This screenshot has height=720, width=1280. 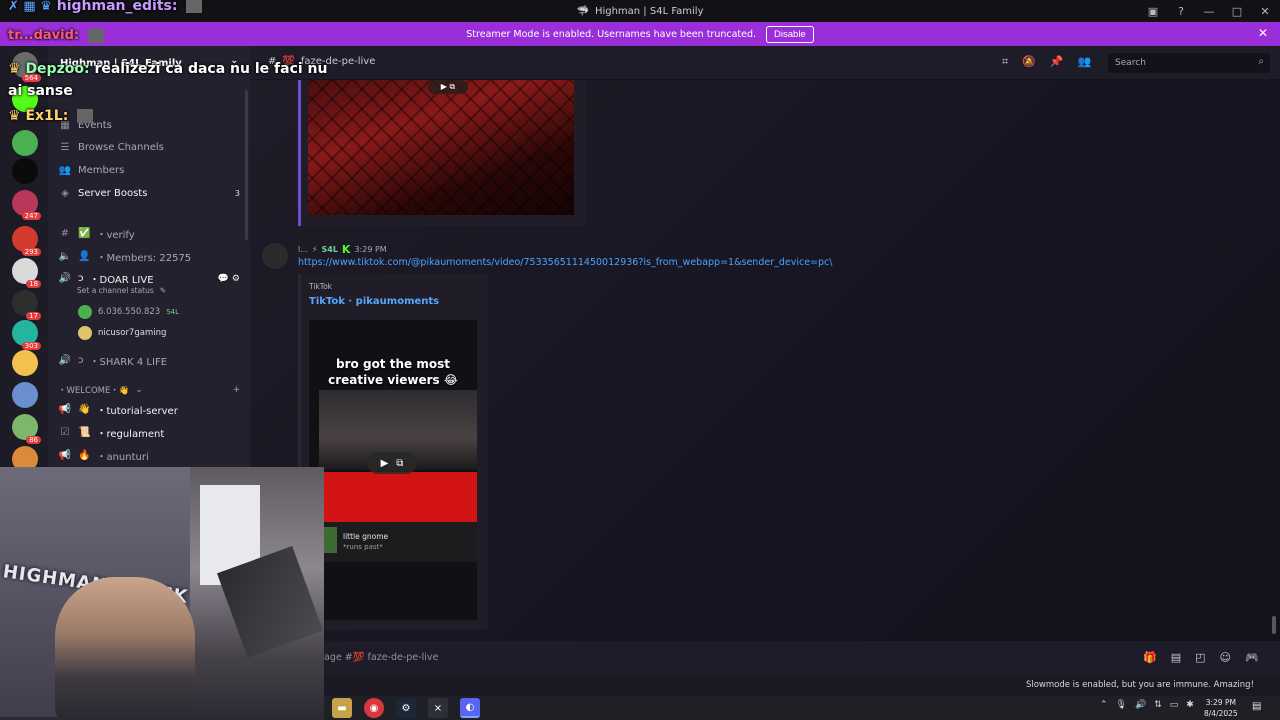 What do you see at coordinates (470, 708) in the screenshot?
I see `discord-icon: ◐` at bounding box center [470, 708].